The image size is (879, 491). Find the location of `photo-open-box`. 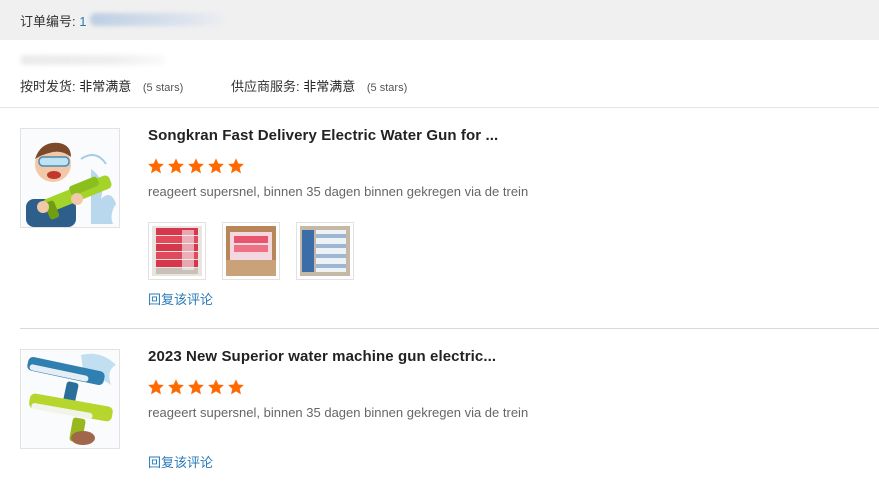

photo-open-box is located at coordinates (251, 251).